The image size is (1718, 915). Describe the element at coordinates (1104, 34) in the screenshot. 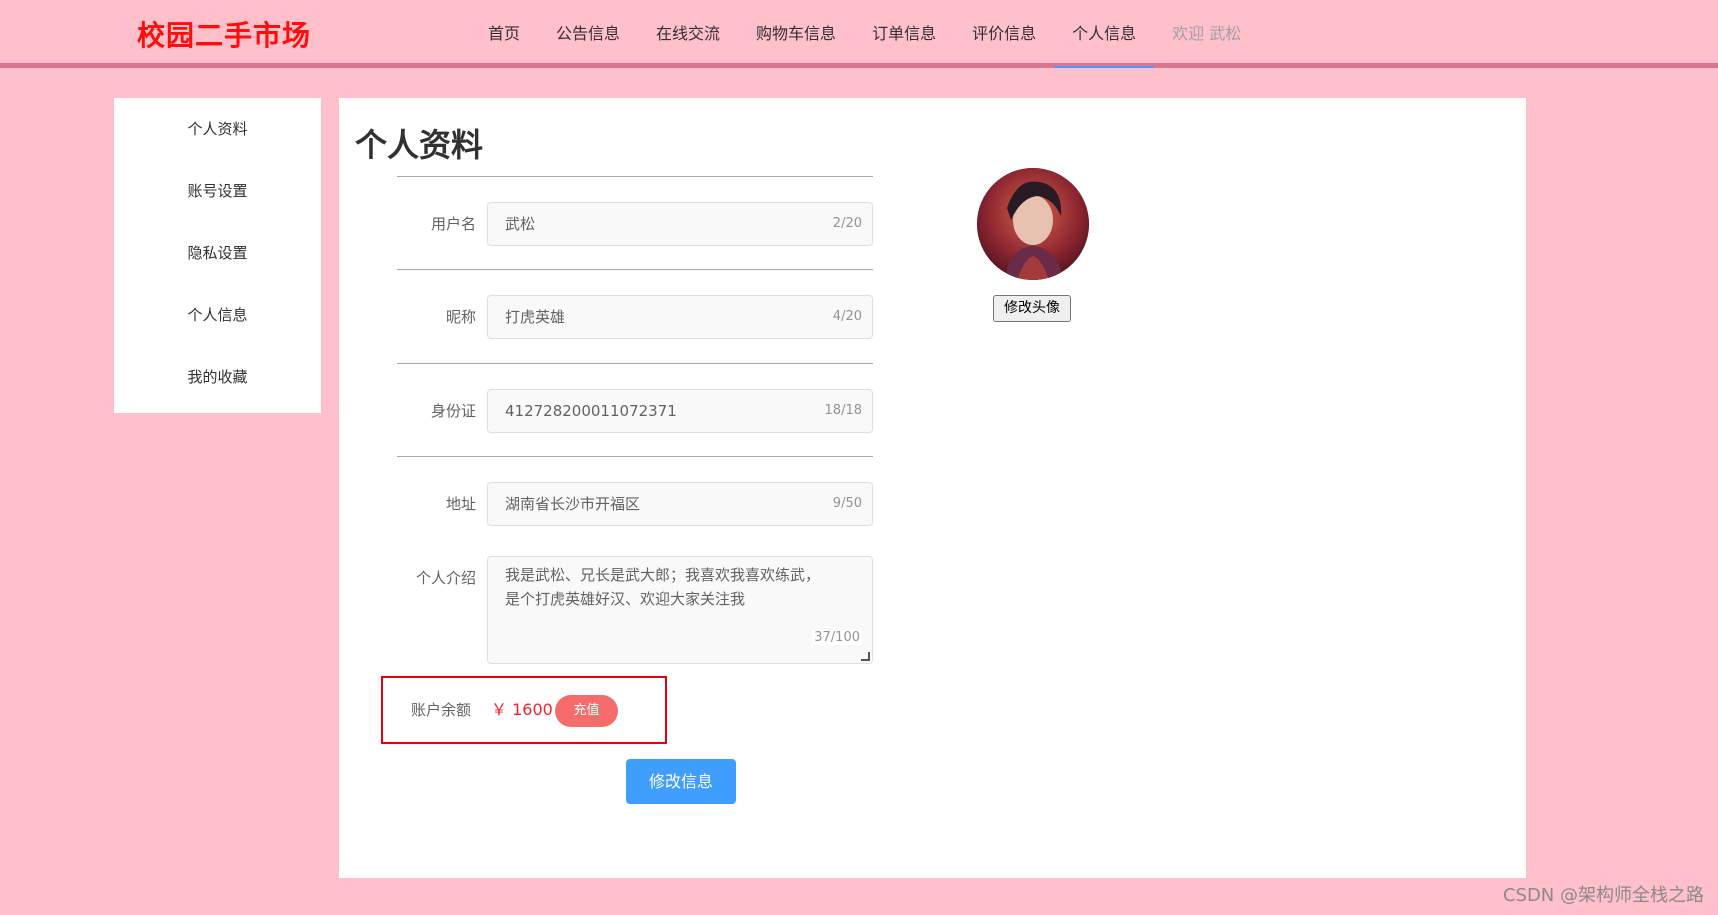

I see `nav-personal-info: 个人信息` at that location.